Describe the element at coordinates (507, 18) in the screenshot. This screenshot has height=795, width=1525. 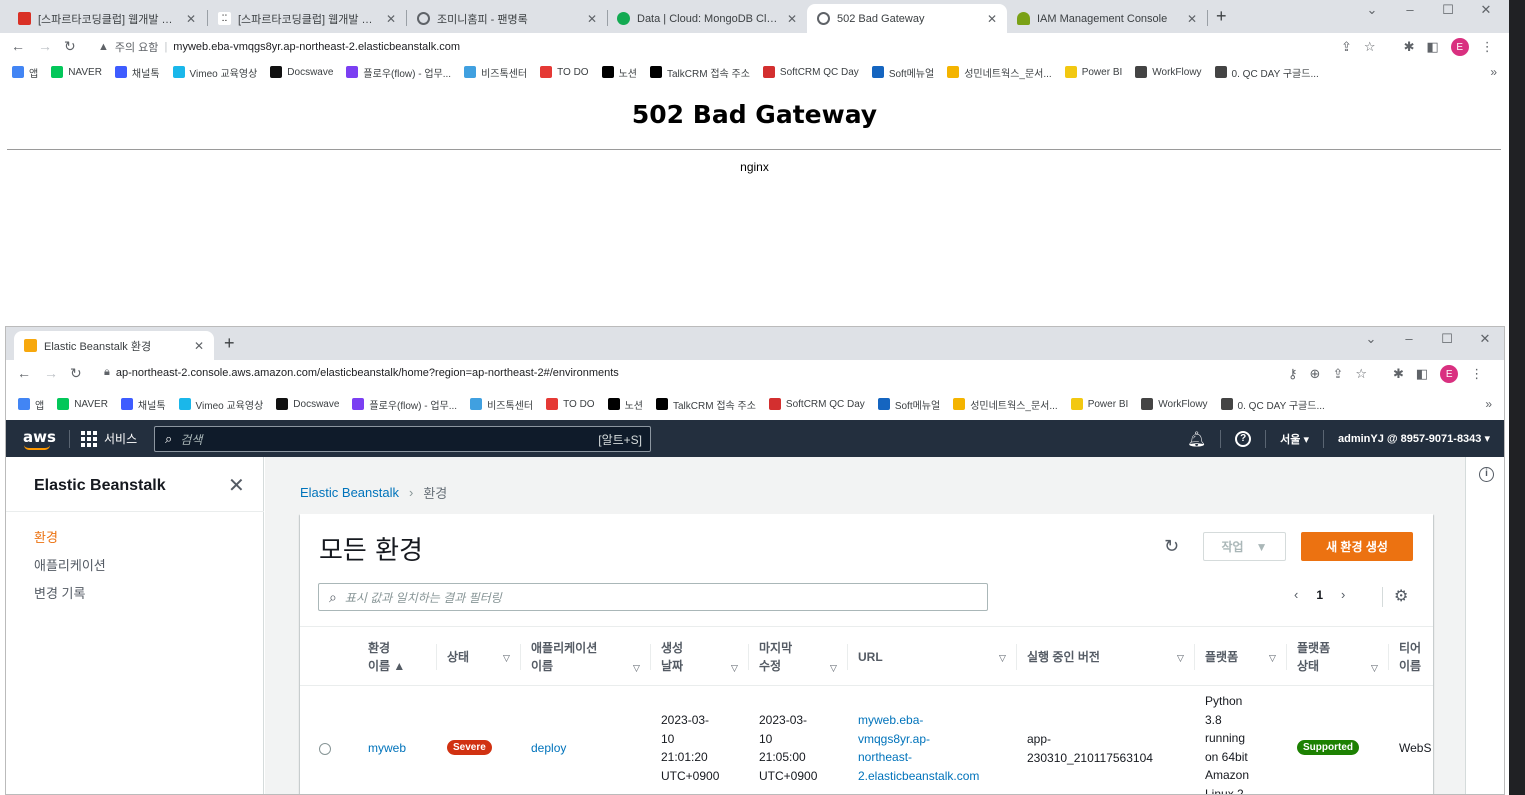
I see `tab-minihome: 조미니홈피 - 팬명록 ✕` at that location.